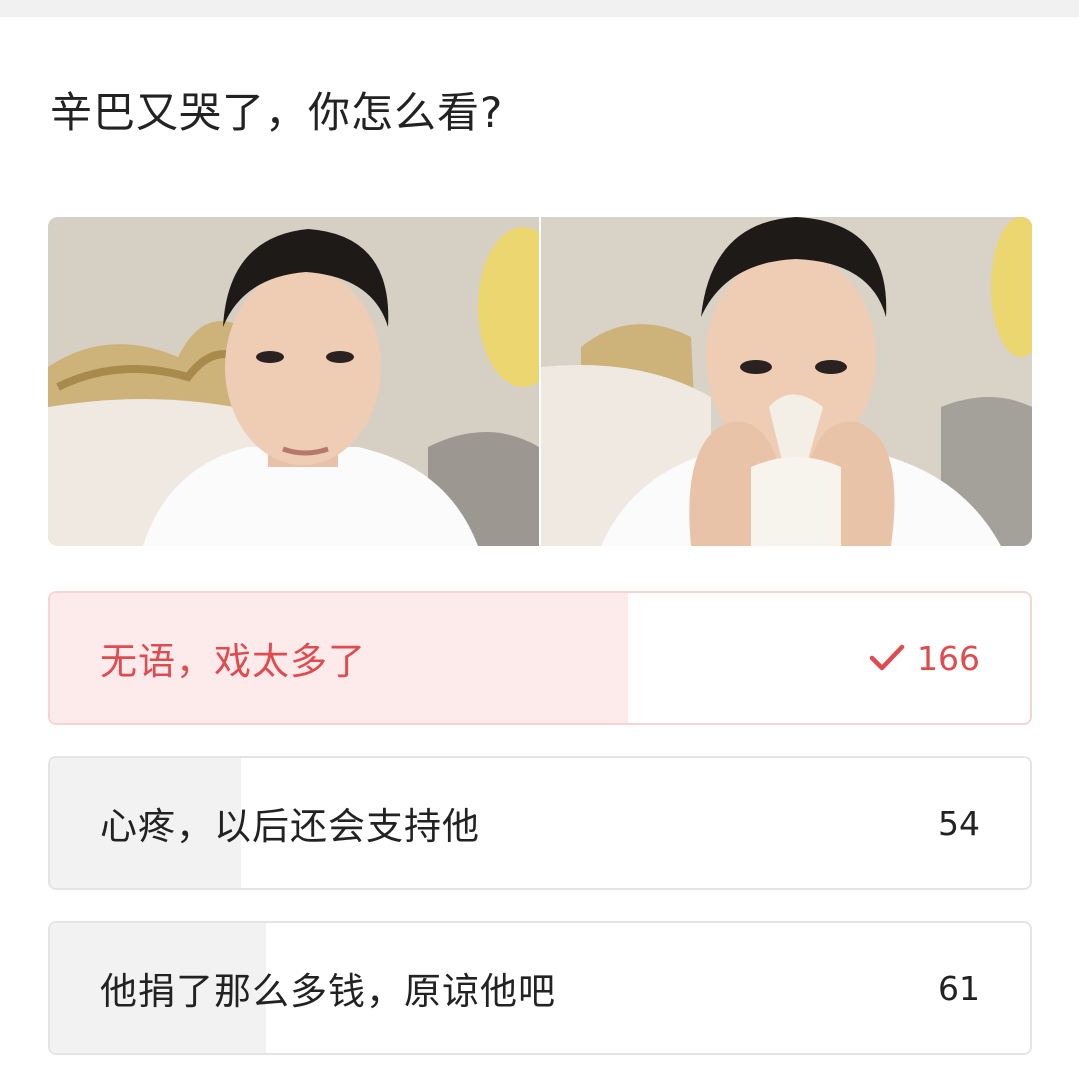 Image resolution: width=1079 pixels, height=1071 pixels. Describe the element at coordinates (540, 658) in the screenshot. I see `poll-option-1: 无语，戏太多了 166` at that location.